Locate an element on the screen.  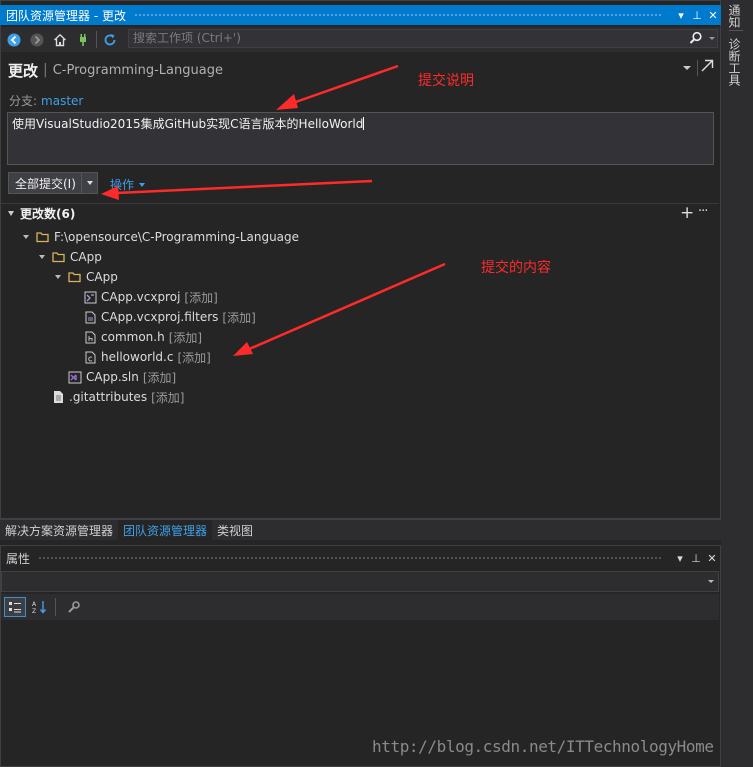
object-selector-dropdown is located at coordinates (360, 581).